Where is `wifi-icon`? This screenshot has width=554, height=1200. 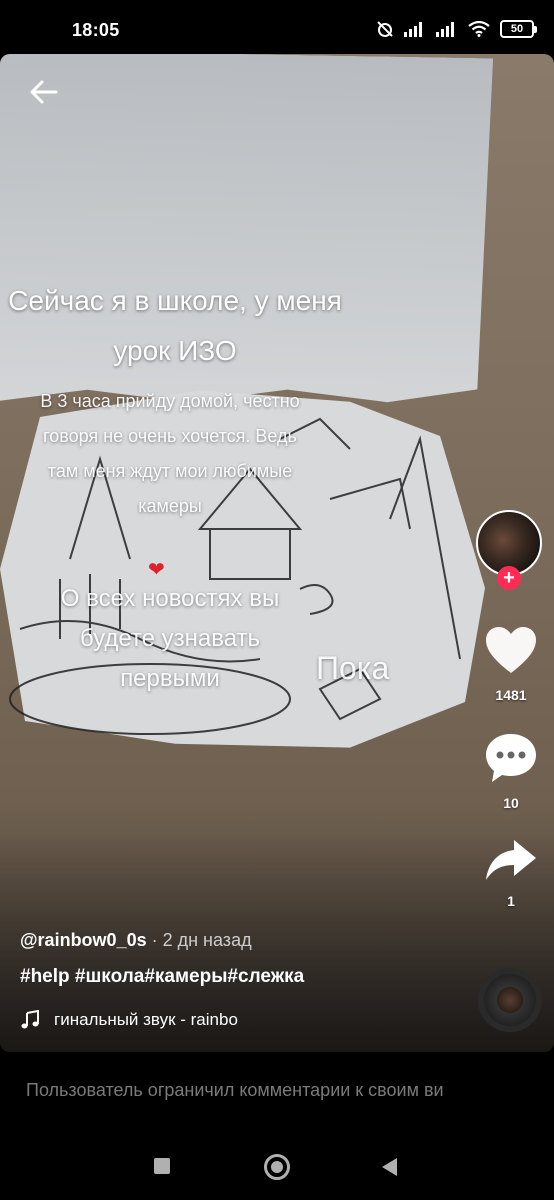 wifi-icon is located at coordinates (479, 29).